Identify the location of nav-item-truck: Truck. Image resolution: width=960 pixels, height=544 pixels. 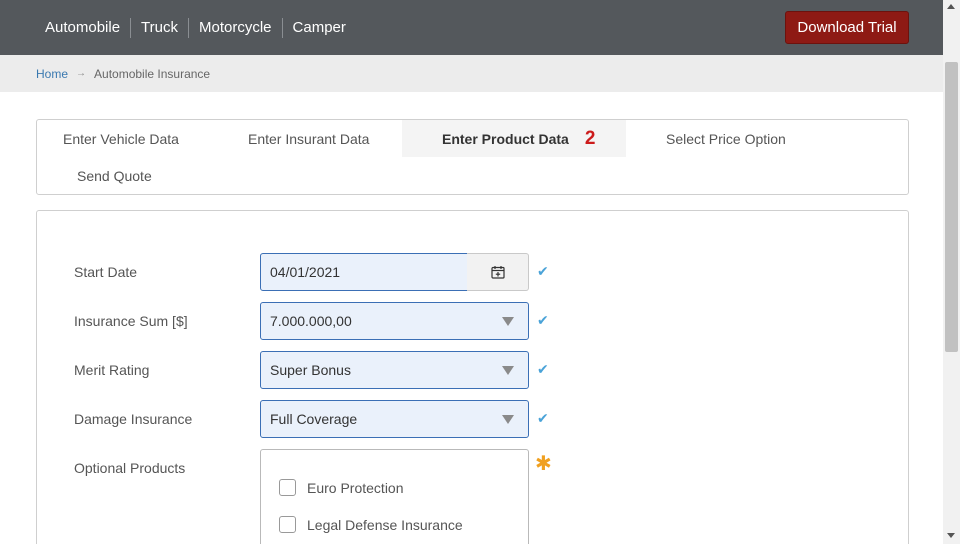
(159, 27).